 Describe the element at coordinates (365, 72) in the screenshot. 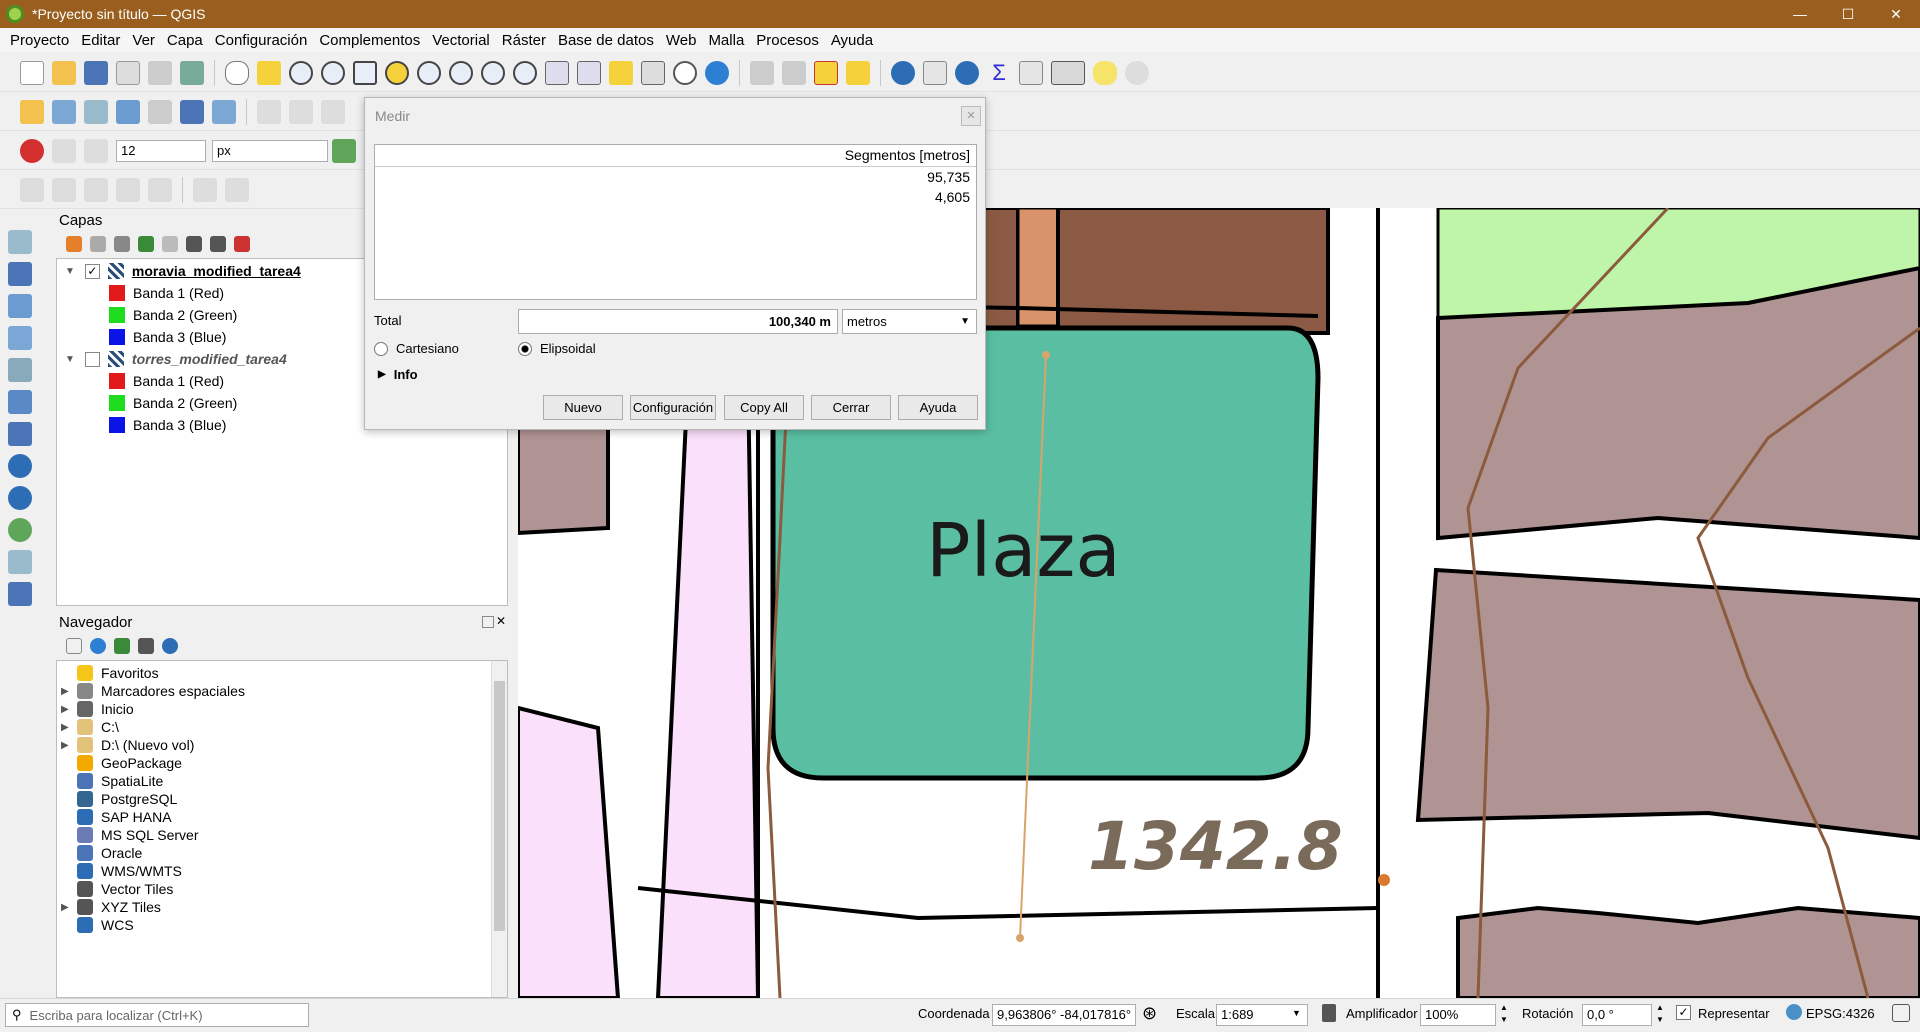

I see `zoom-full-icon` at that location.